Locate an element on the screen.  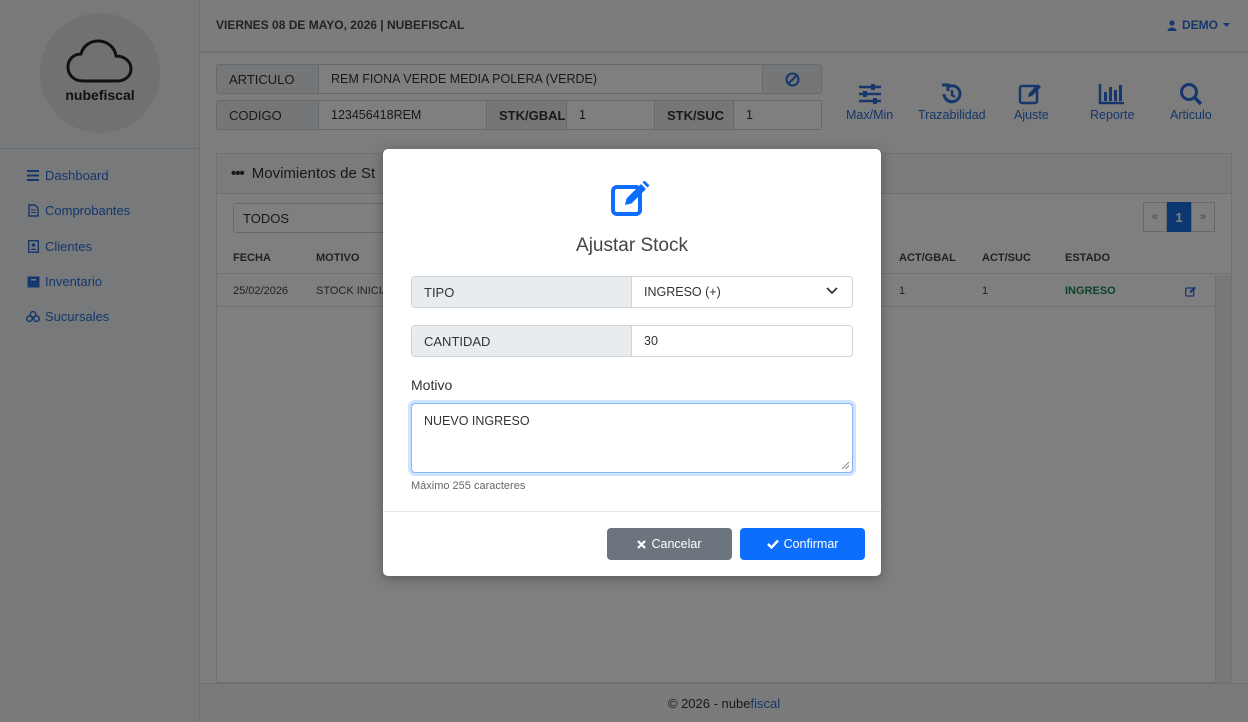
tipo-field: TIPO INGRESO (+) is located at coordinates (632, 292).